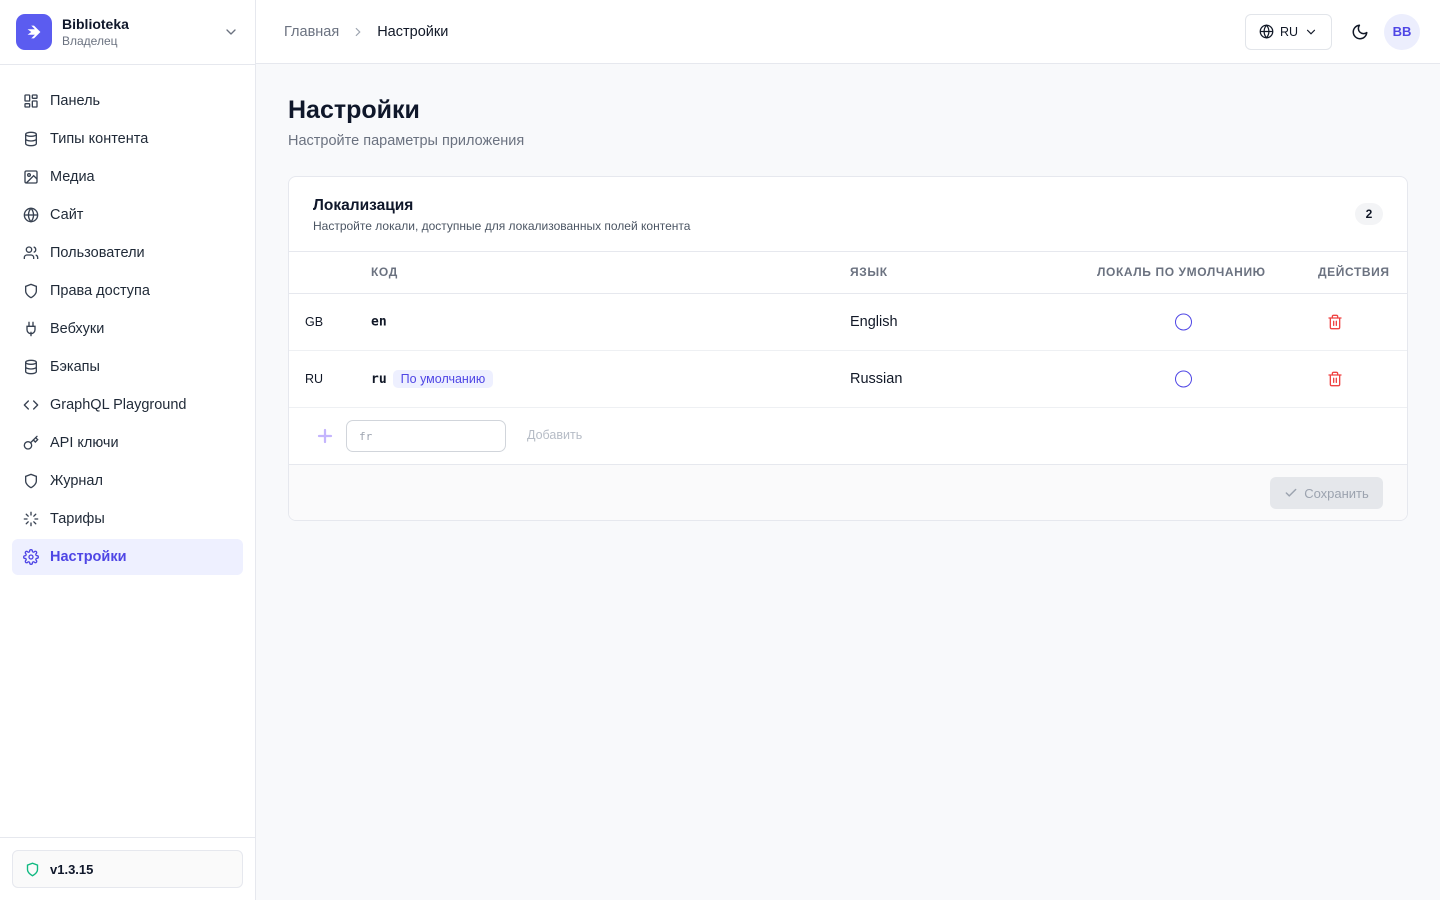 This screenshot has width=1440, height=900. Describe the element at coordinates (1369, 214) in the screenshot. I see `locale-count-badge: 2` at that location.